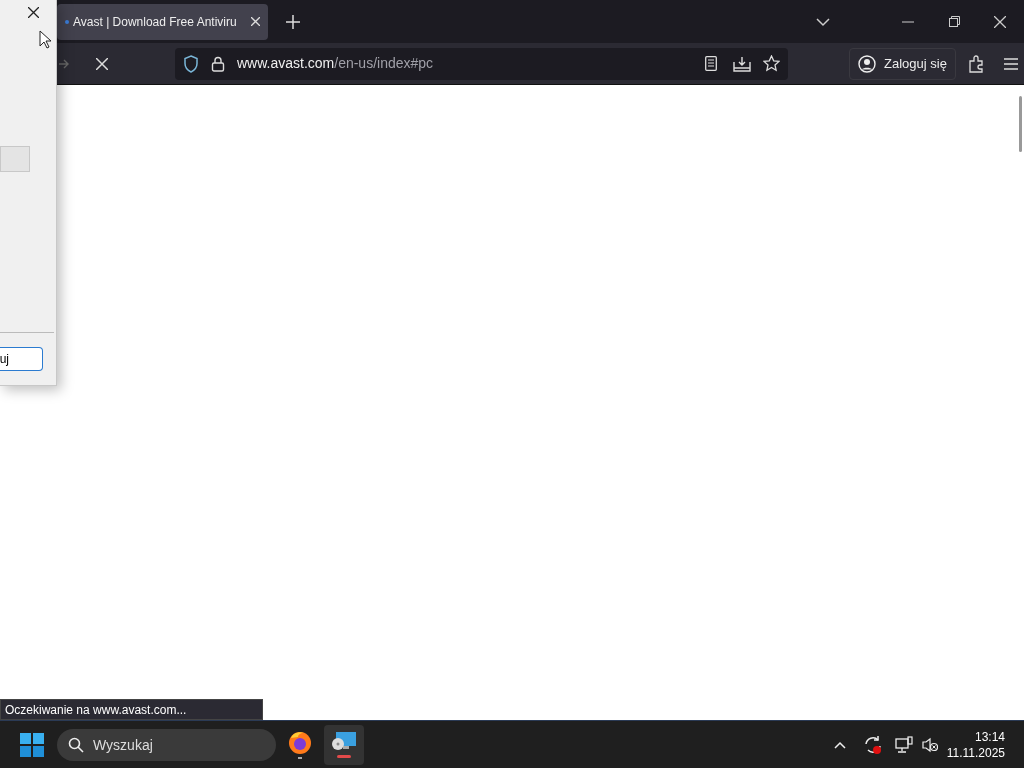  What do you see at coordinates (300, 744) in the screenshot?
I see `firefox-icon` at bounding box center [300, 744].